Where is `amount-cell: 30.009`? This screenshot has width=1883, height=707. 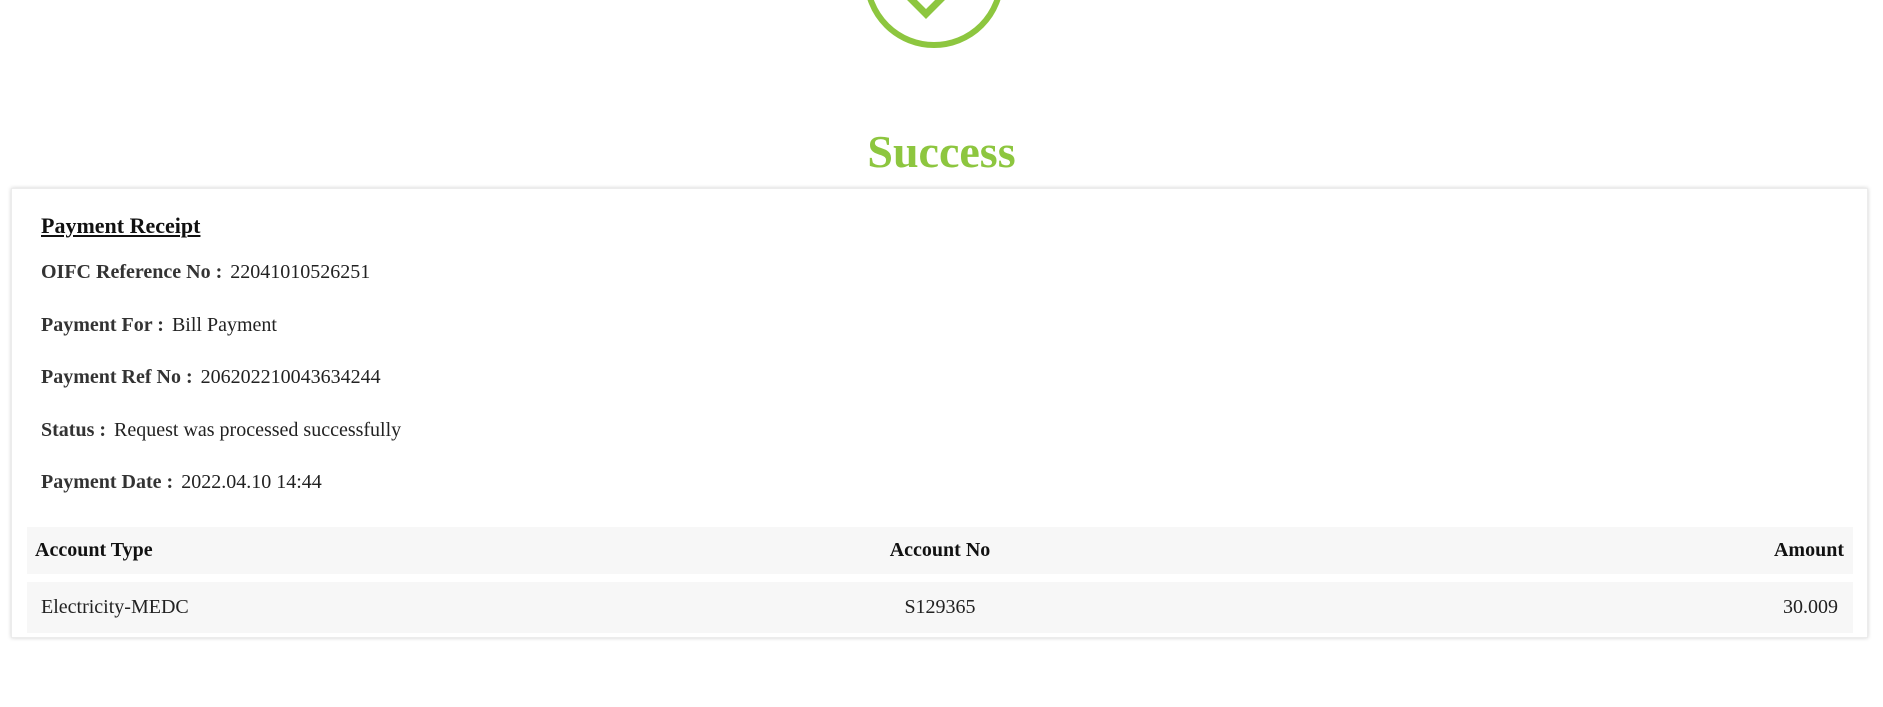
amount-cell: 30.009 is located at coordinates (1810, 607).